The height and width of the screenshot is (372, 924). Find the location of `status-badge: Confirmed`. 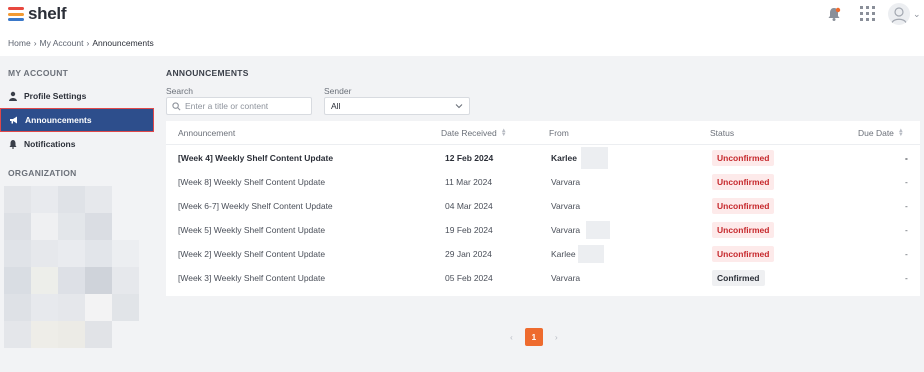

status-badge: Confirmed is located at coordinates (738, 278).